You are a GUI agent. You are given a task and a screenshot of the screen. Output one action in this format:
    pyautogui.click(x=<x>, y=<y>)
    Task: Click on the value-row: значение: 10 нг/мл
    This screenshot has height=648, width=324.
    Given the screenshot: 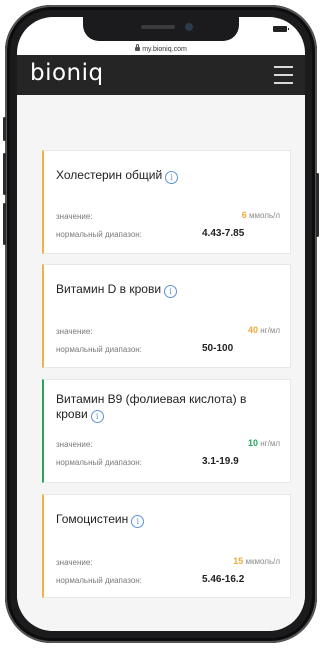 What is the action you would take?
    pyautogui.click(x=168, y=444)
    